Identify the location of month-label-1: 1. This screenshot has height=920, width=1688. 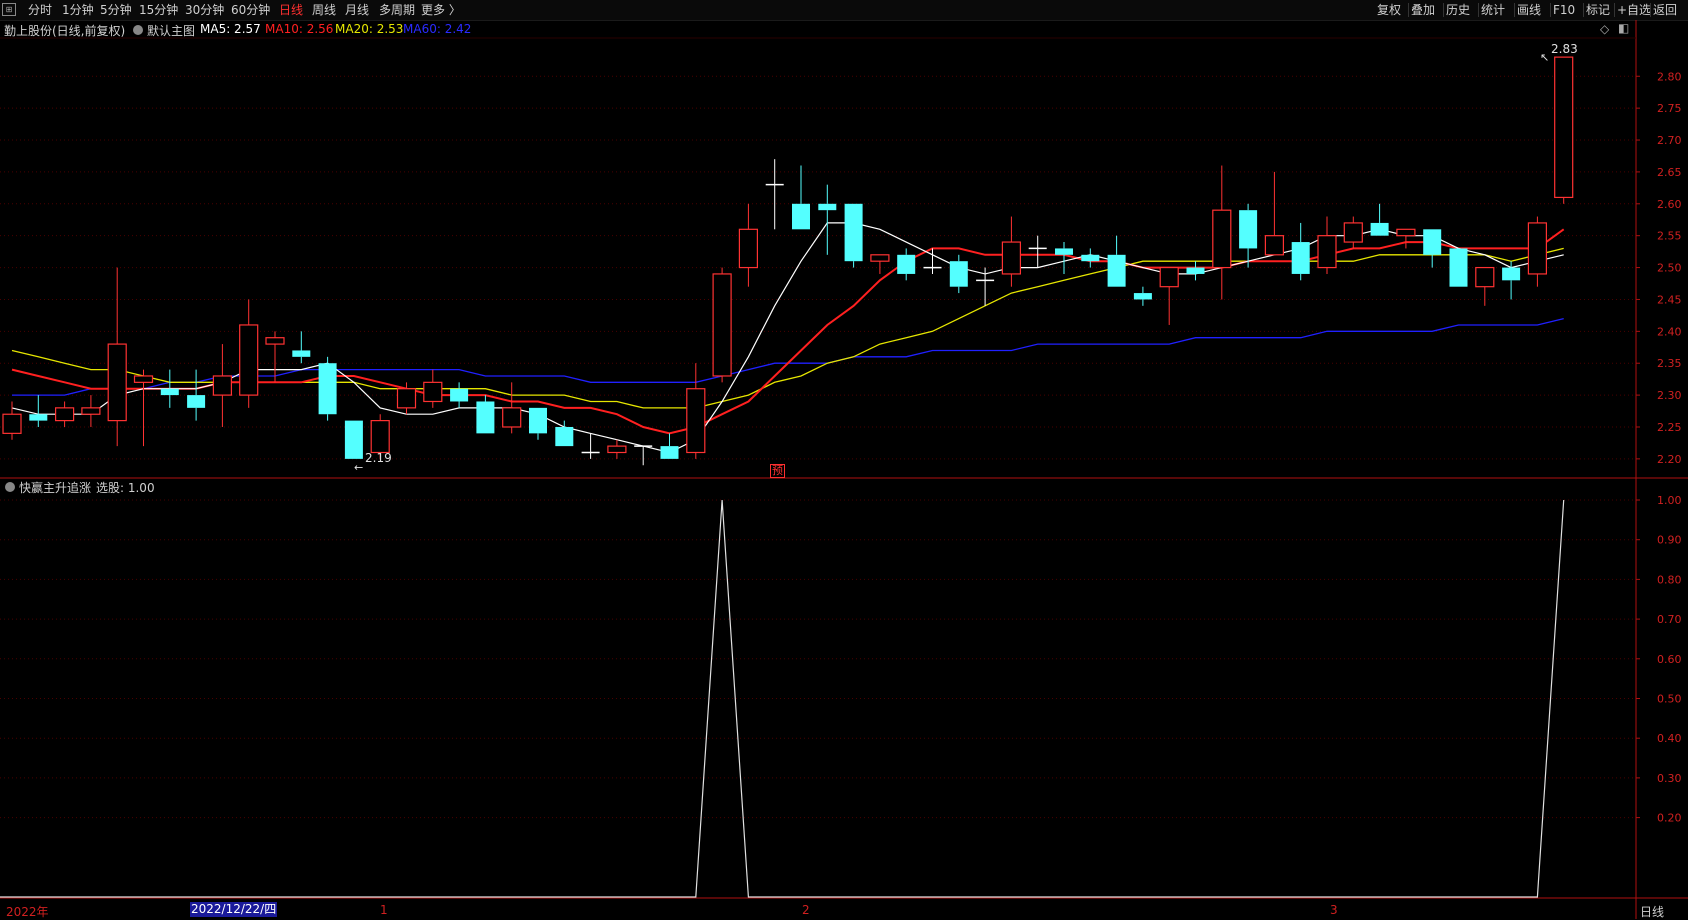
(384, 910).